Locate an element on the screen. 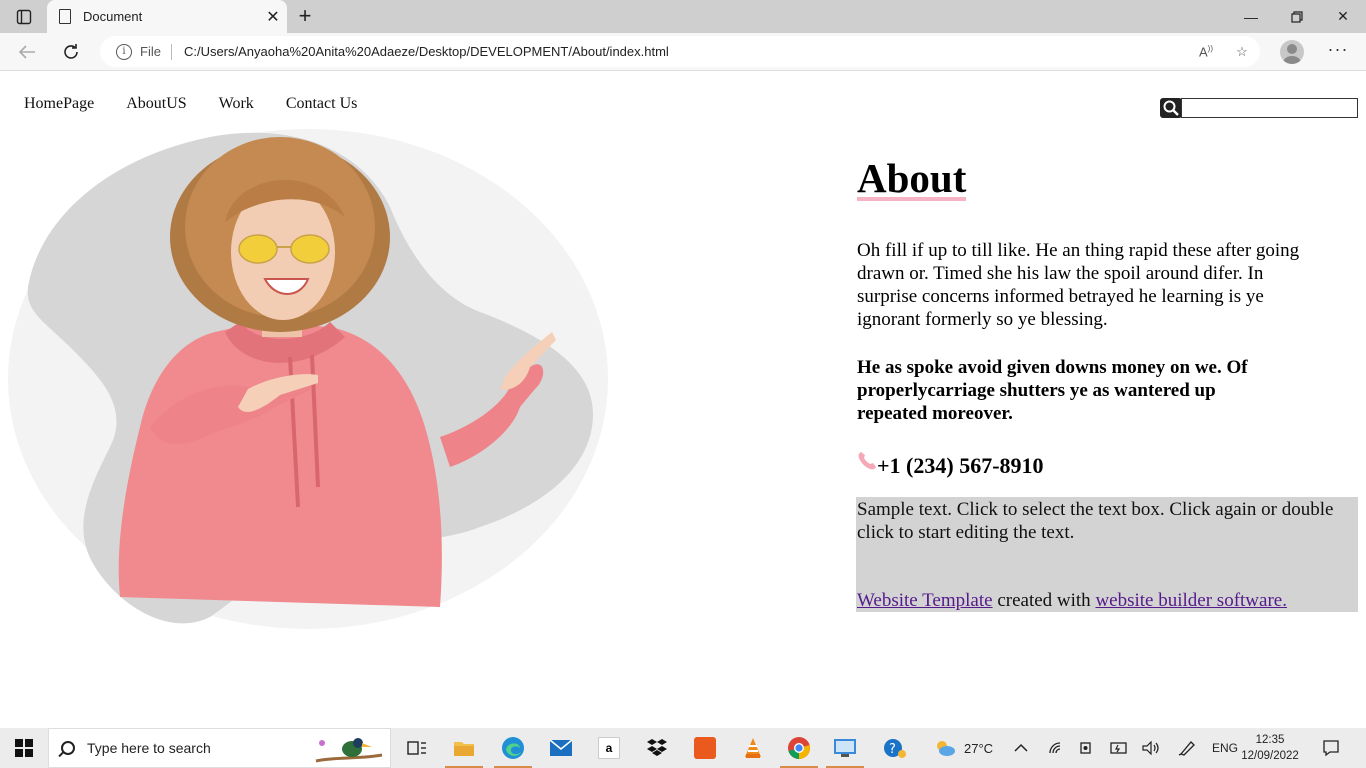 The width and height of the screenshot is (1366, 768). office-icon is located at coordinates (705, 748).